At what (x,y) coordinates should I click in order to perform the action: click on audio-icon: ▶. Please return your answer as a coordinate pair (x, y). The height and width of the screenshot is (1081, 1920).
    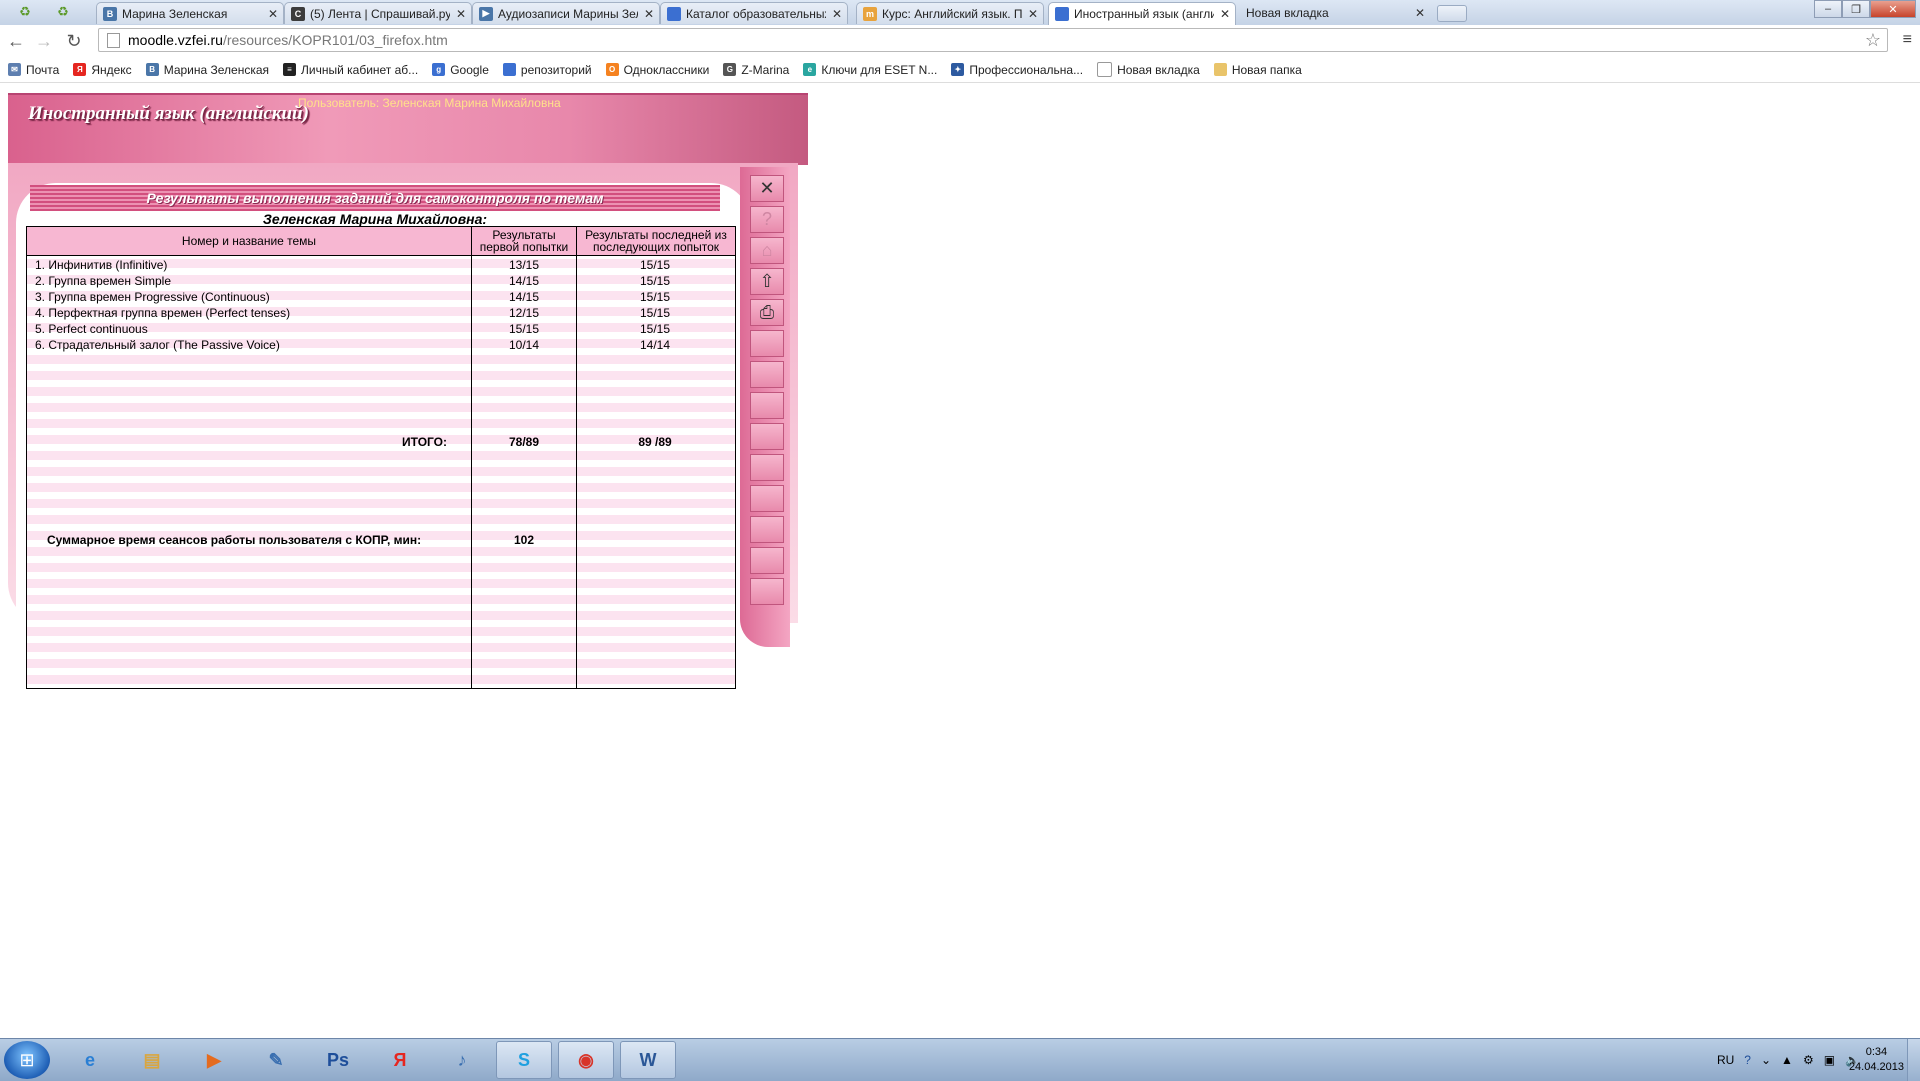
    Looking at the image, I should click on (486, 13).